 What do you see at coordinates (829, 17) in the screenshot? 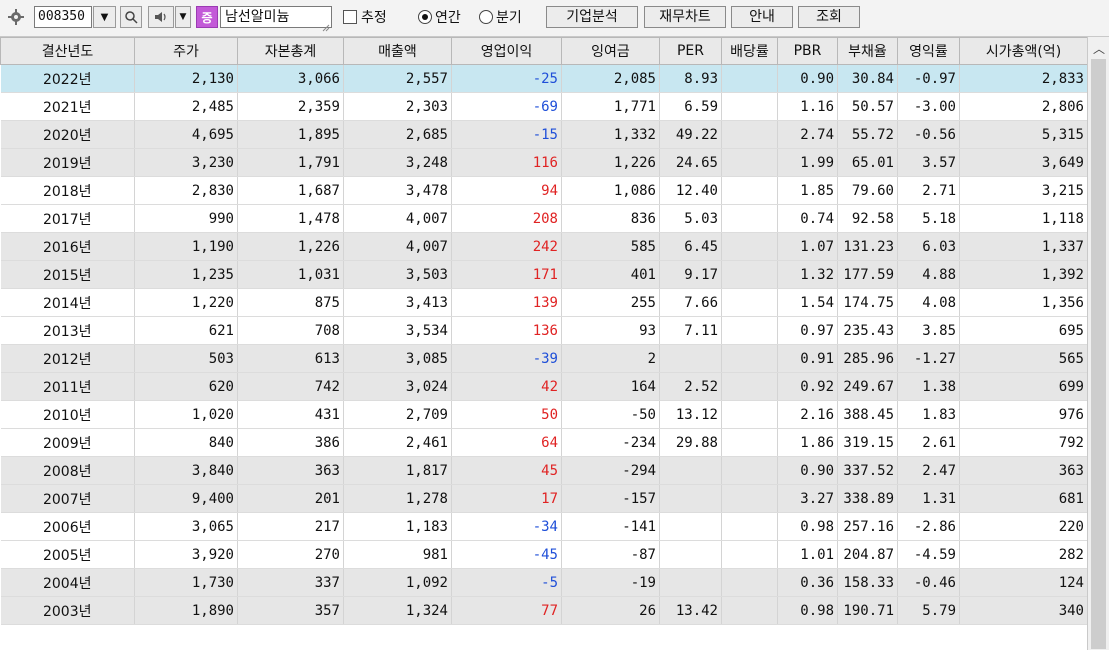
I see `query-button: 조회` at bounding box center [829, 17].